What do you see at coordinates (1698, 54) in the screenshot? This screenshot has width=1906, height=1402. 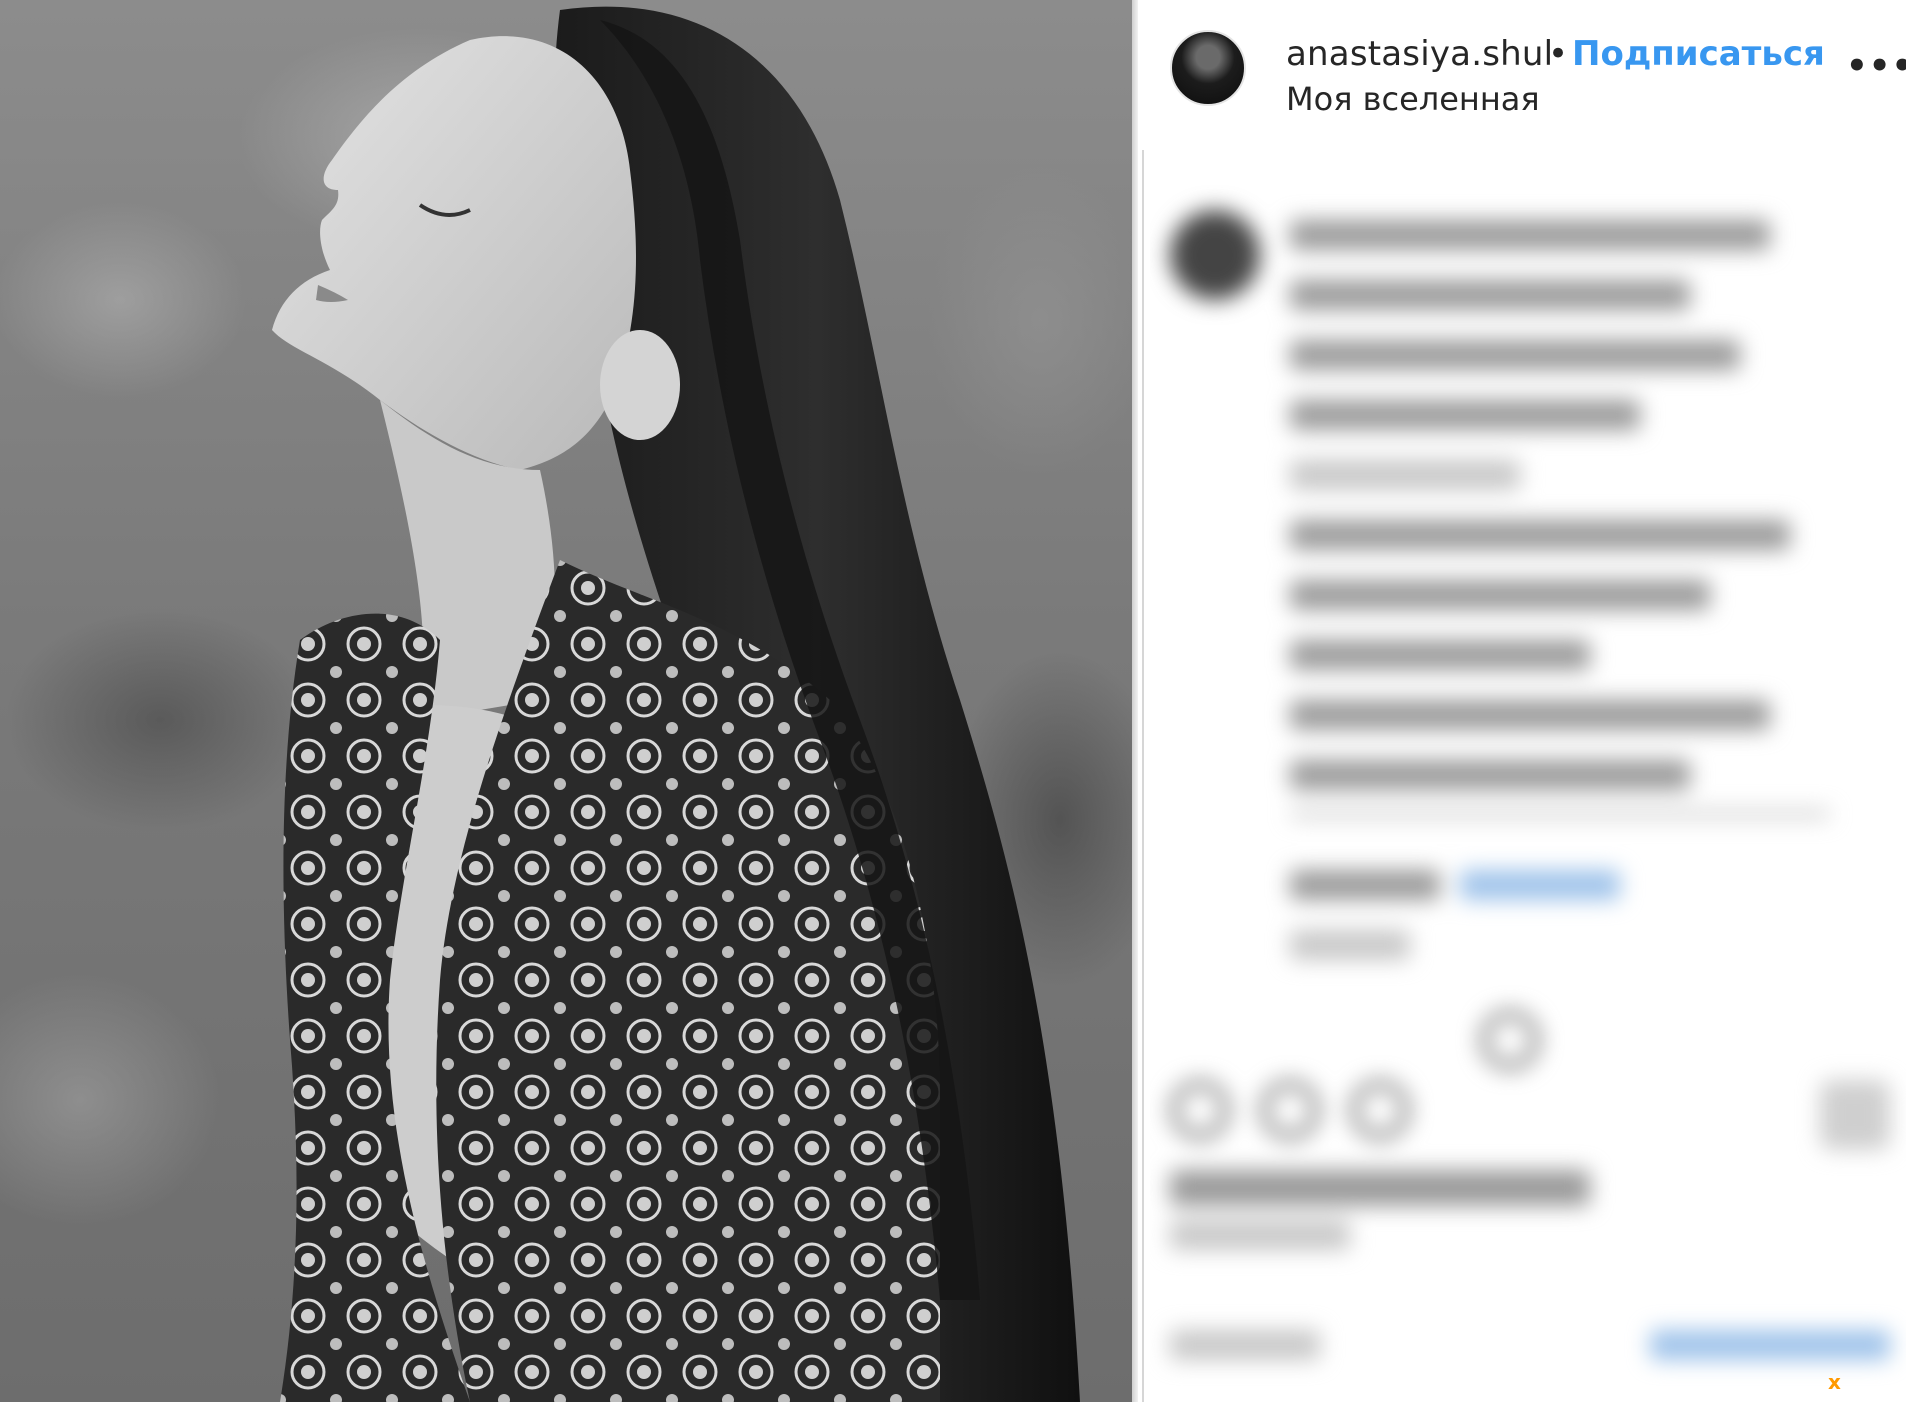 I see `follow-button: Подписаться` at bounding box center [1698, 54].